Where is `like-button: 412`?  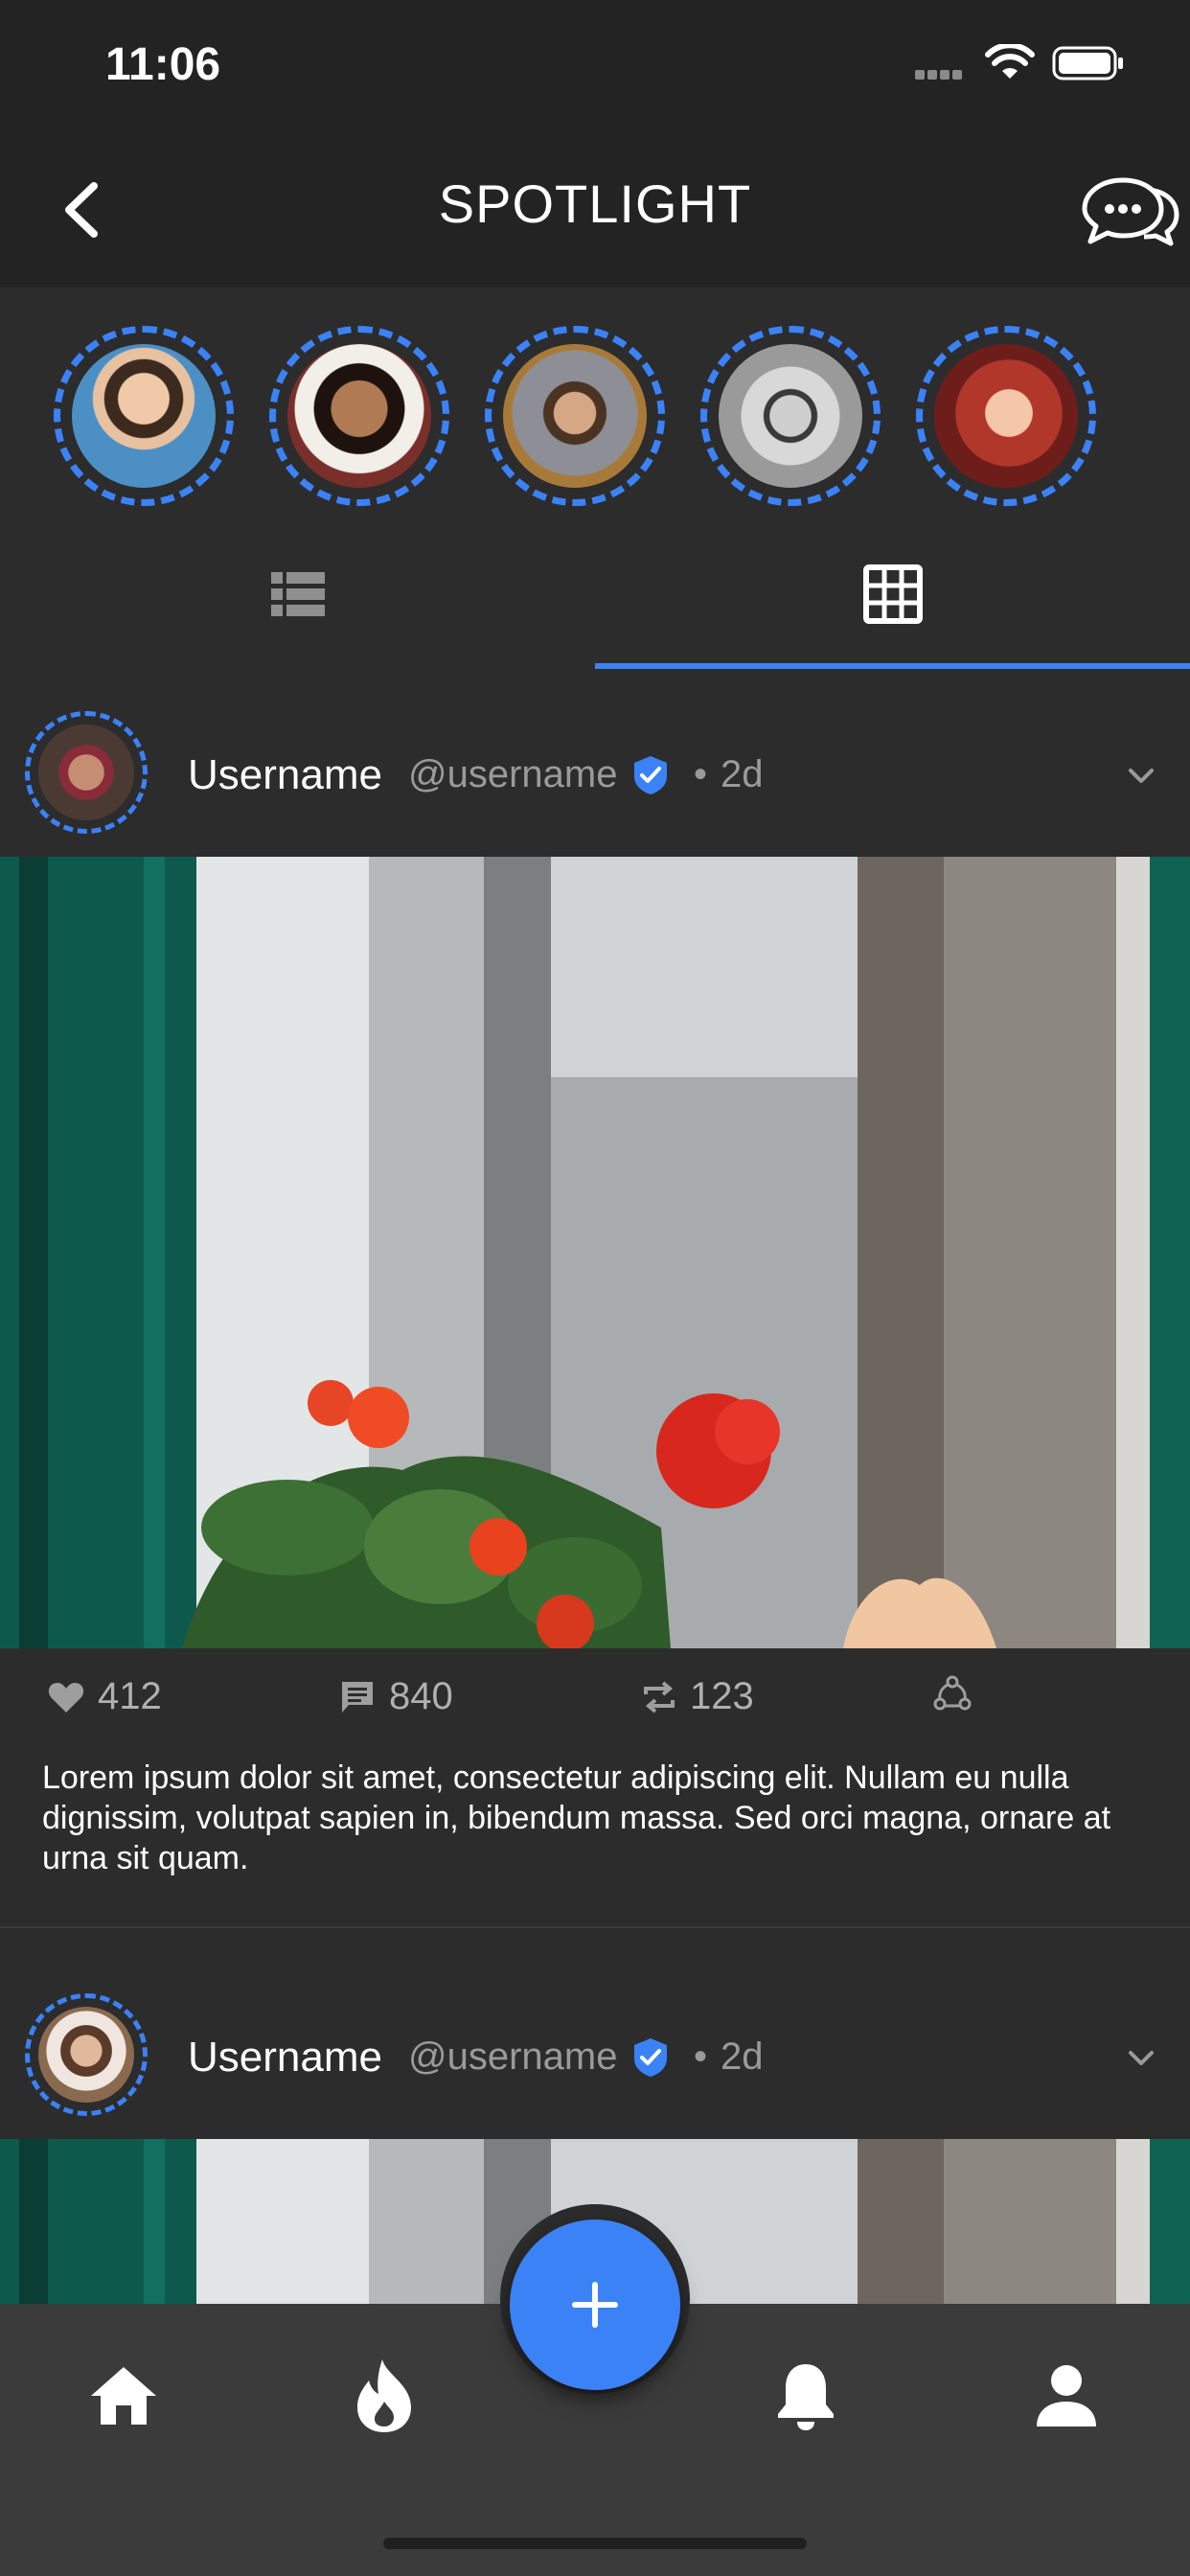 like-button: 412 is located at coordinates (105, 1696).